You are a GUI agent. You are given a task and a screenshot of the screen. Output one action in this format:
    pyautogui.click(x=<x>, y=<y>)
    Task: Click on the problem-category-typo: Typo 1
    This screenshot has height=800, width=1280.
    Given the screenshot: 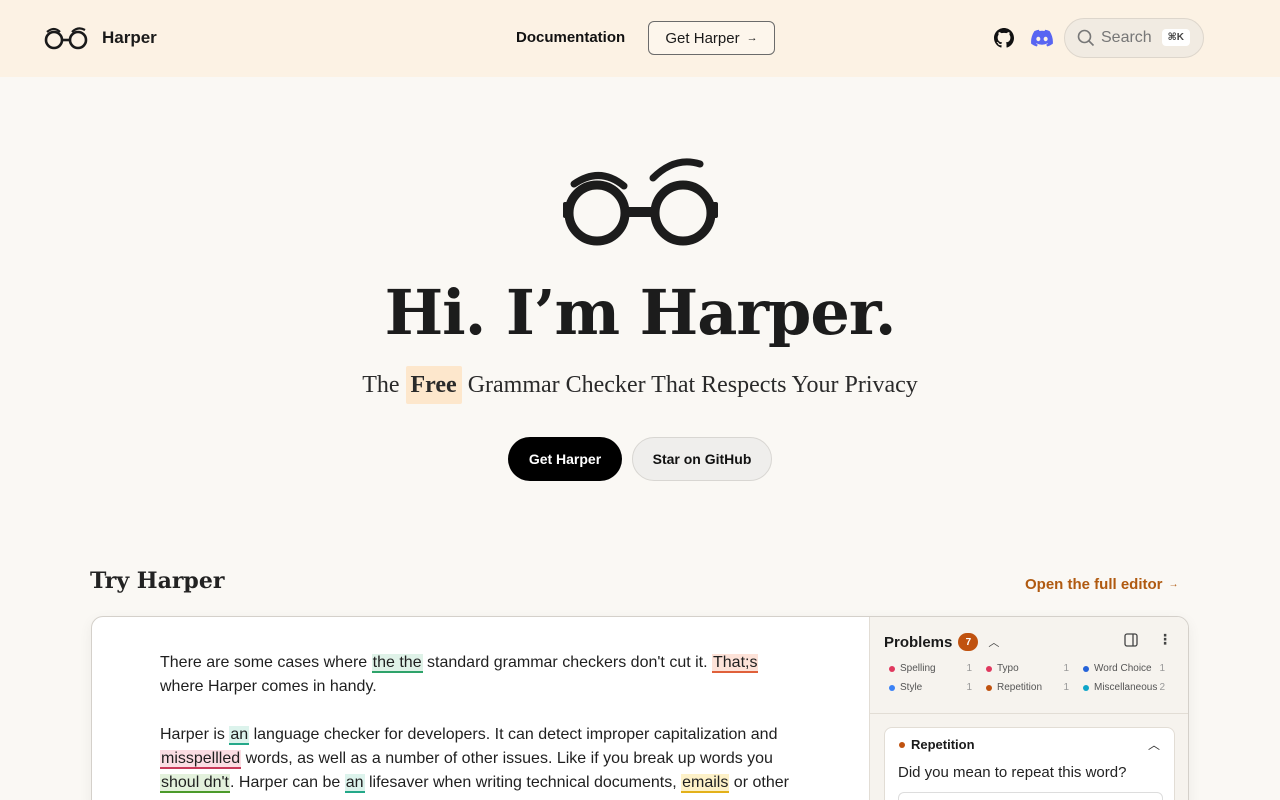 What is the action you would take?
    pyautogui.click(x=1034, y=668)
    